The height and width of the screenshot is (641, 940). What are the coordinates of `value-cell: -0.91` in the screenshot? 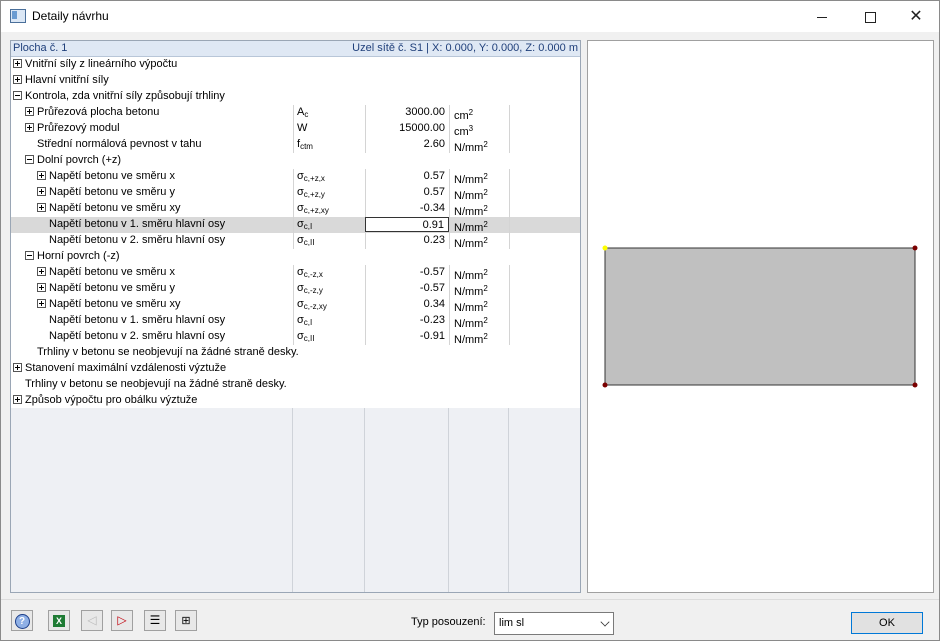 It's located at (407, 337).